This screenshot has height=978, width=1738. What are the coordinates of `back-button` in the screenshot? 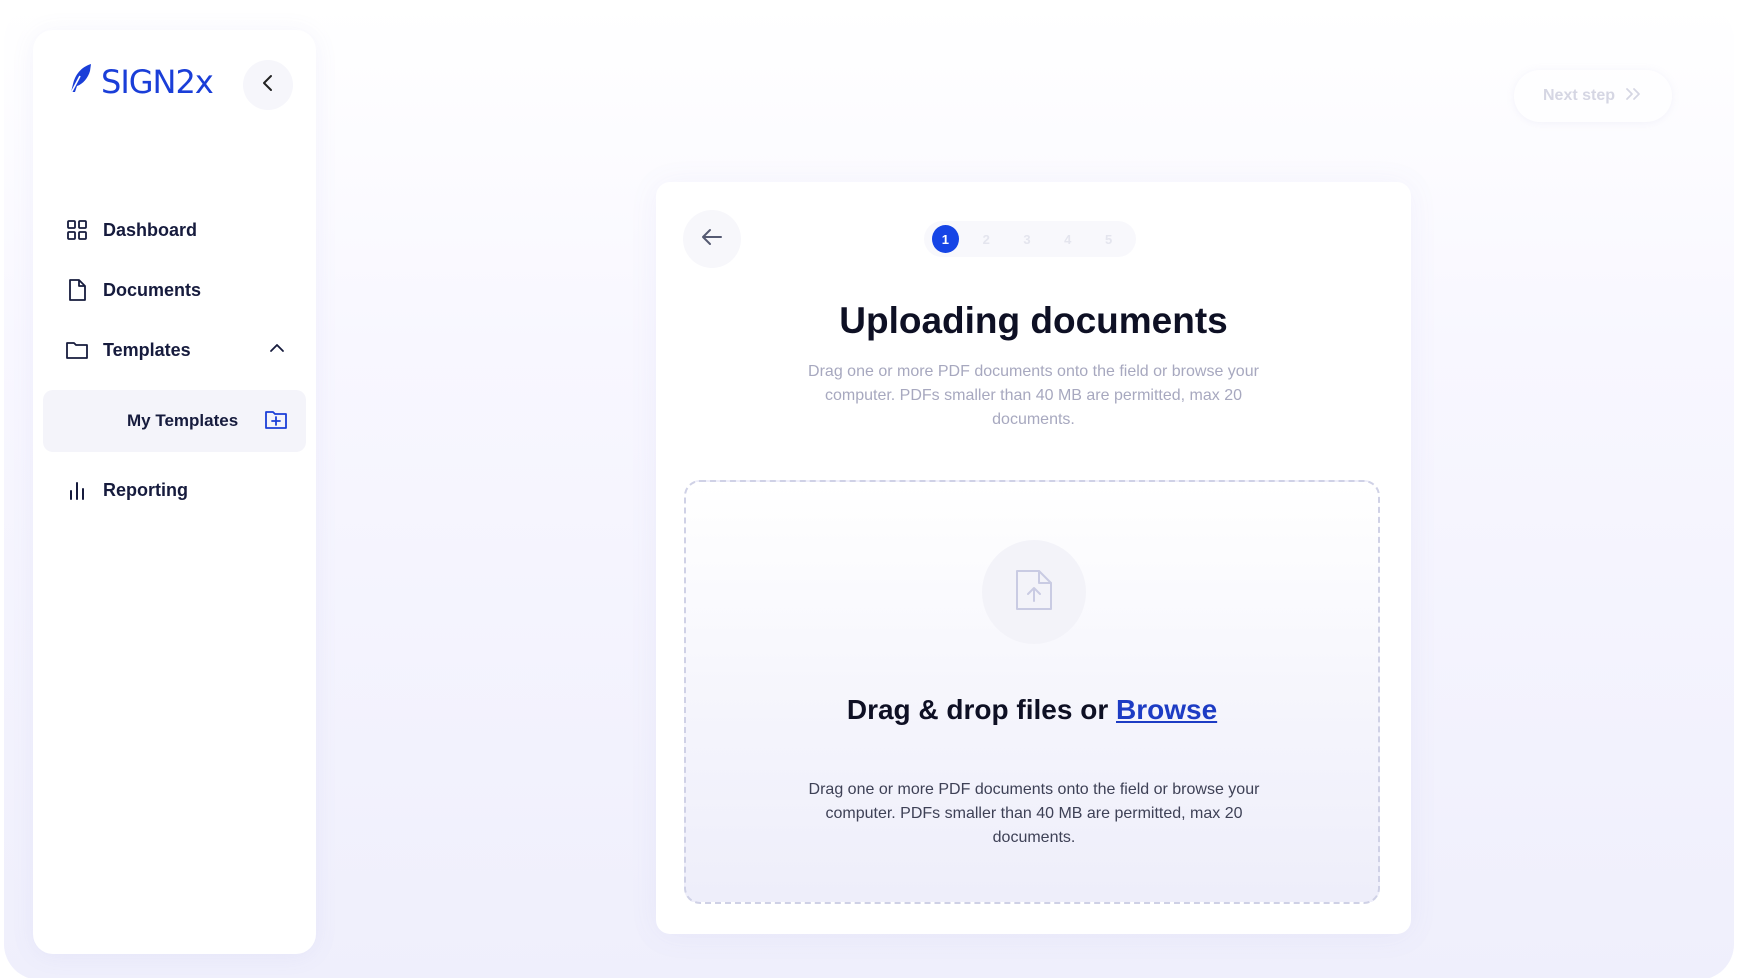 It's located at (712, 239).